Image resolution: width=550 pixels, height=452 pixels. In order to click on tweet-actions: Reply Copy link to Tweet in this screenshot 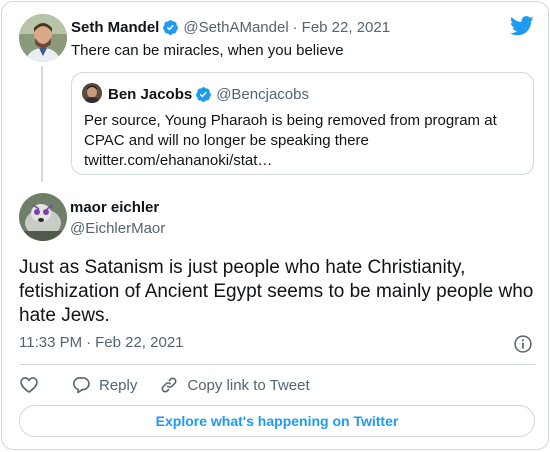, I will do `click(164, 385)`.